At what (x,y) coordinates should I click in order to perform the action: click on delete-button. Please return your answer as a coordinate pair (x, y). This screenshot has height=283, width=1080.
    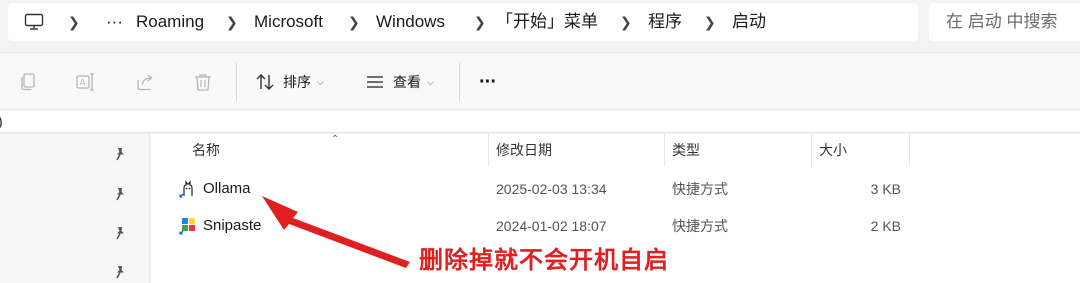
    Looking at the image, I should click on (203, 82).